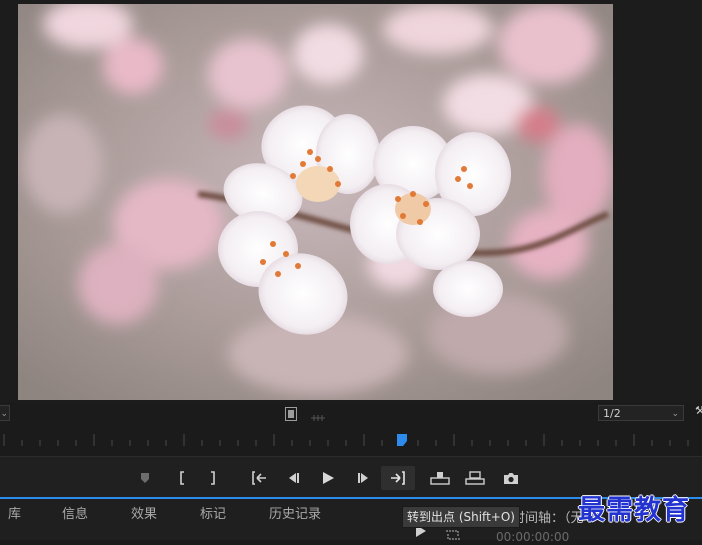  Describe the element at coordinates (295, 515) in the screenshot. I see `tab-history: 历史记录` at that location.